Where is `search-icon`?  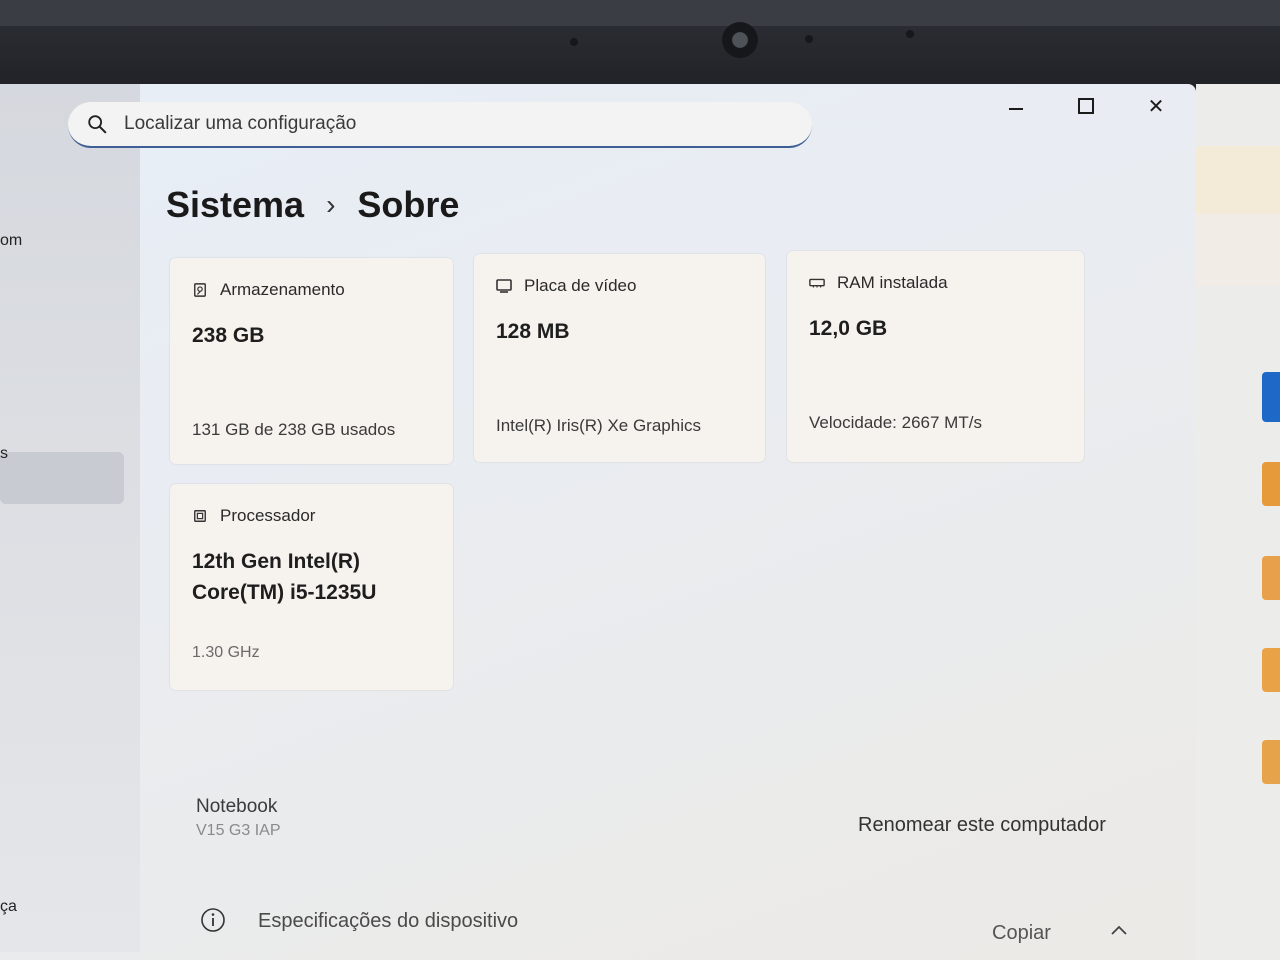
search-icon is located at coordinates (97, 124).